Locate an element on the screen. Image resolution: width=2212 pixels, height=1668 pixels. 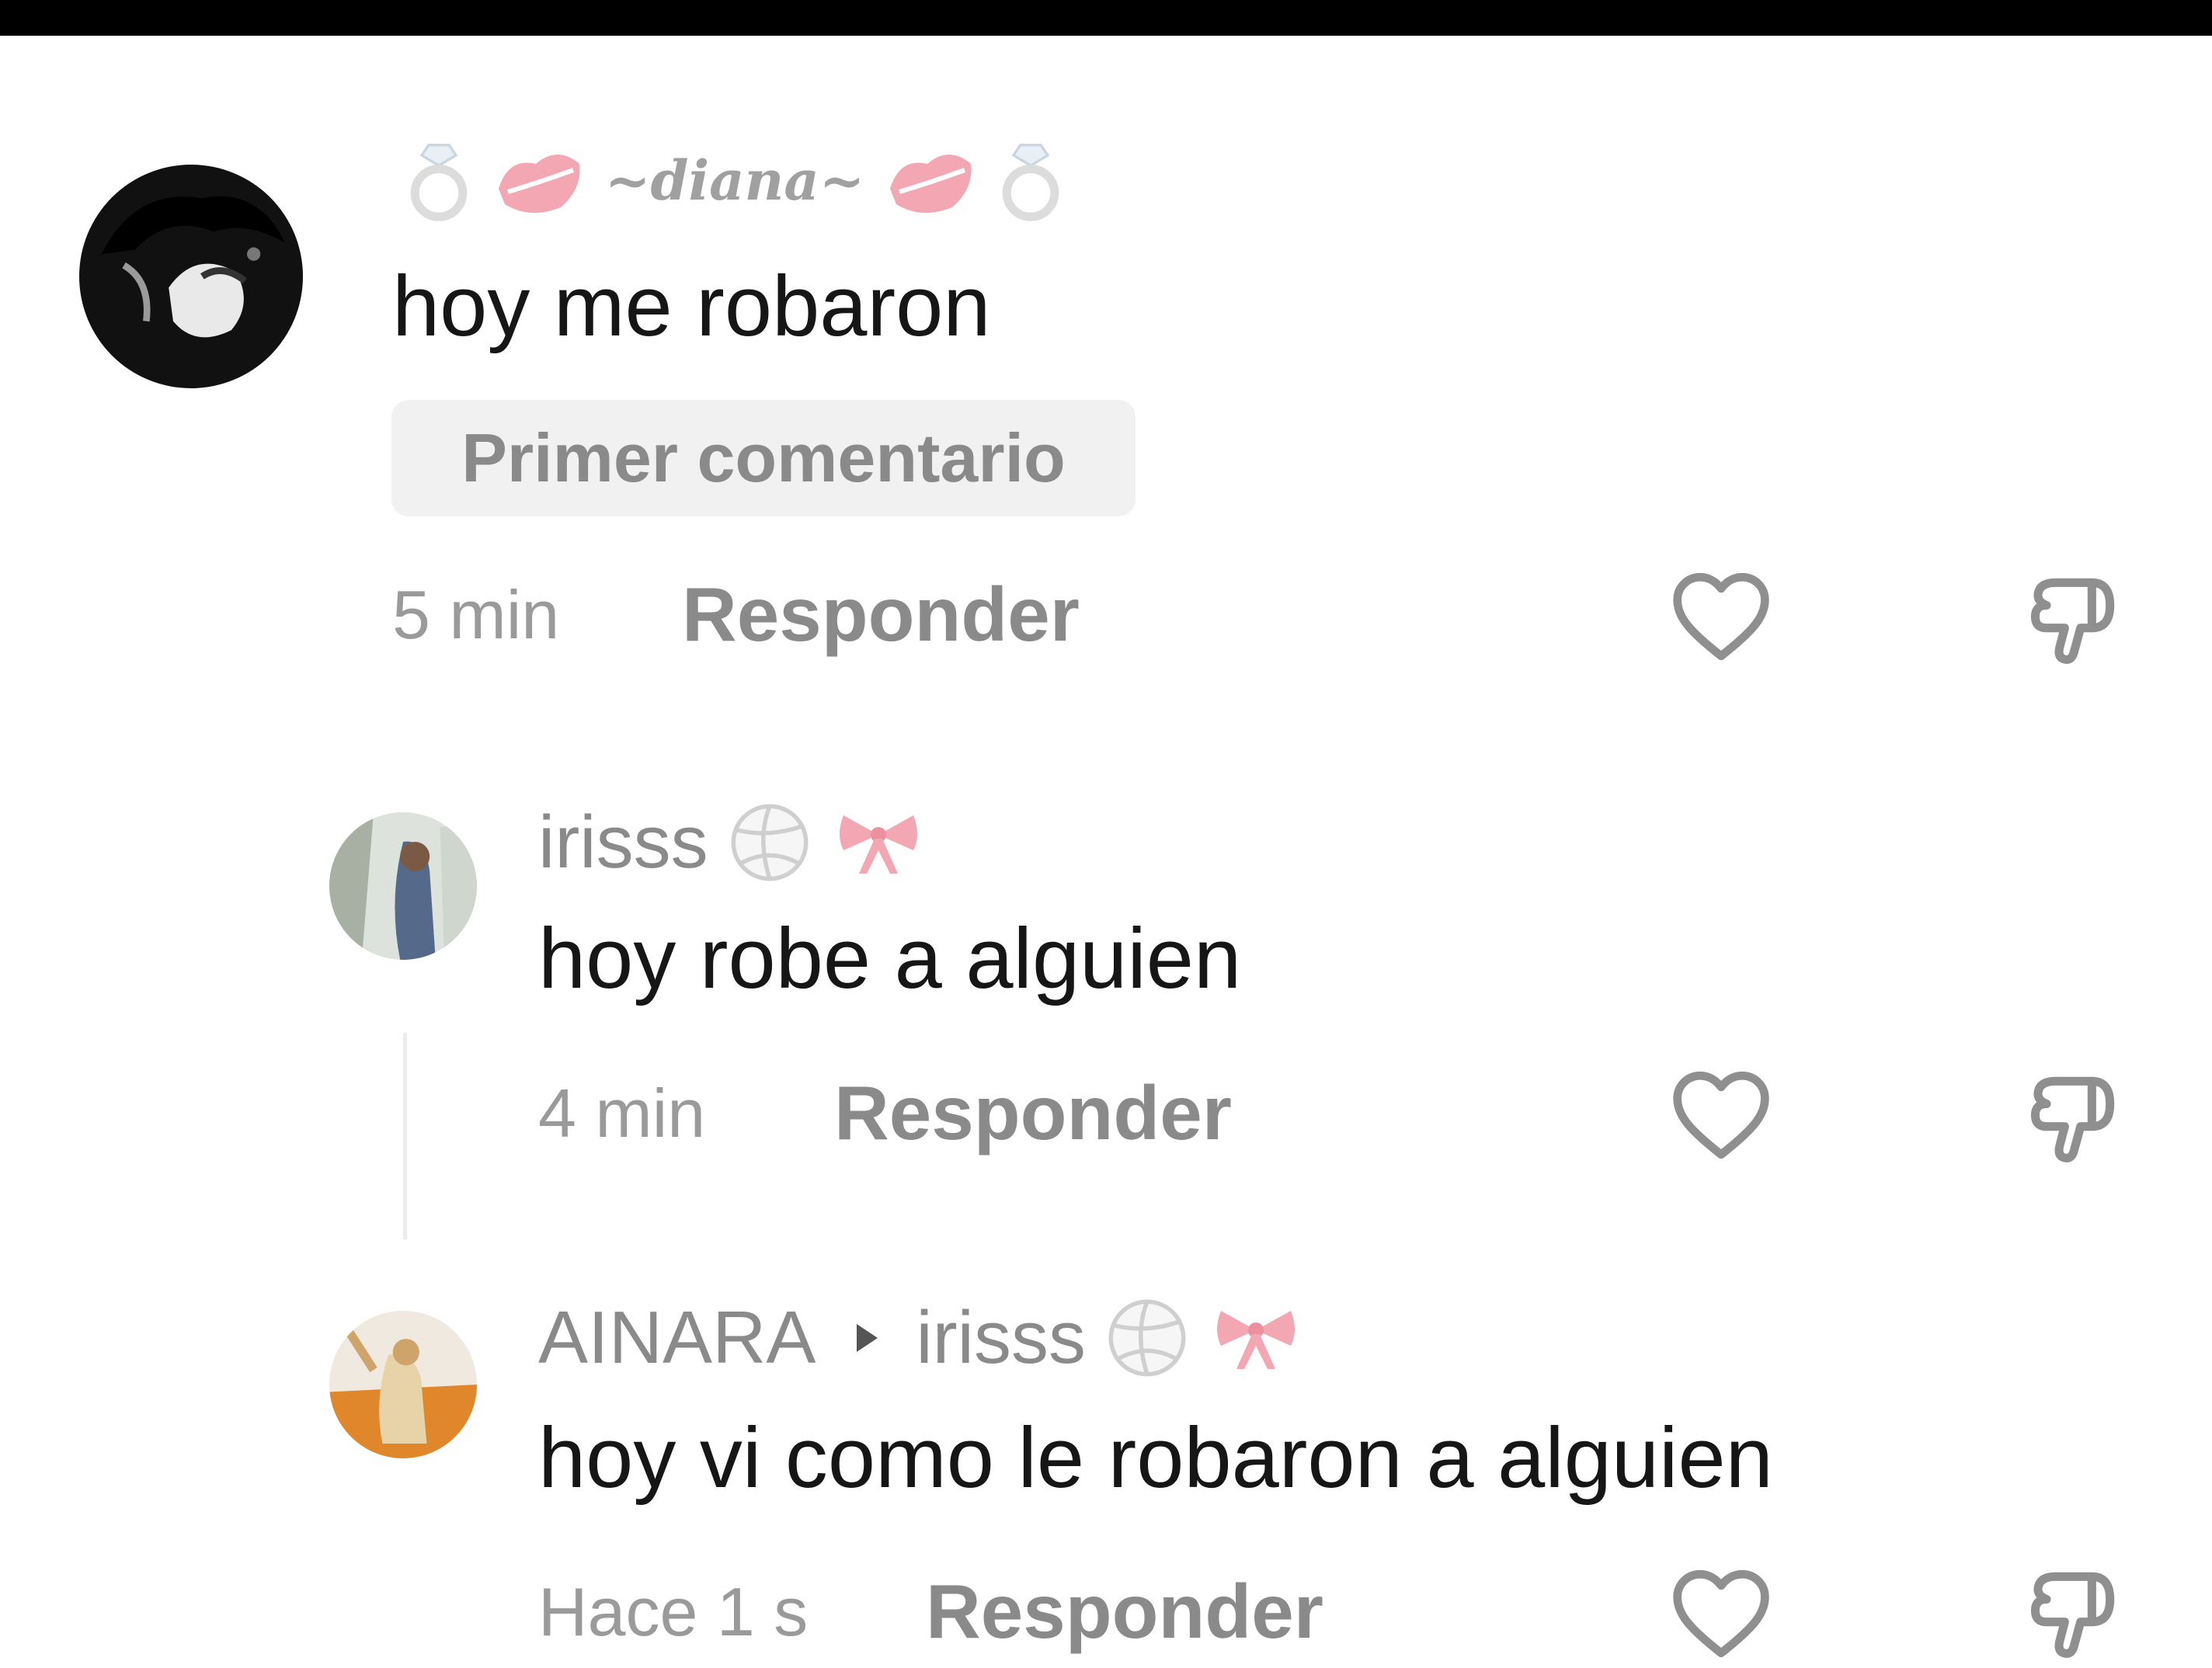
username-diana-row: ~diana~ is located at coordinates (735, 184).